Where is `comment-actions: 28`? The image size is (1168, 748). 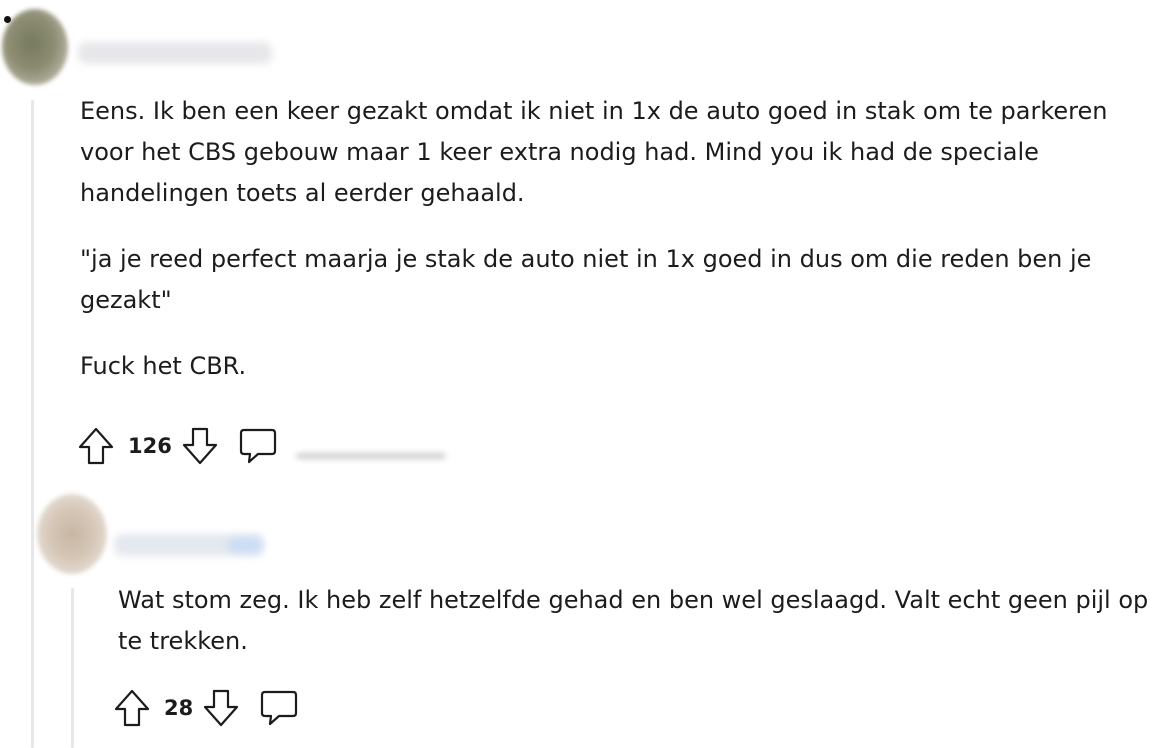 comment-actions: 28 is located at coordinates (206, 708).